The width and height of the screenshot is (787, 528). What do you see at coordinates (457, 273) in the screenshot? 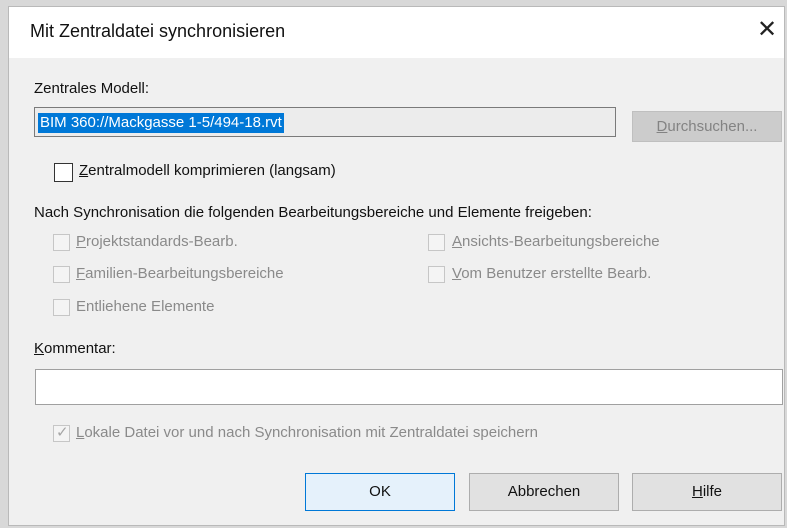
I see `user-created-accesskey: V` at bounding box center [457, 273].